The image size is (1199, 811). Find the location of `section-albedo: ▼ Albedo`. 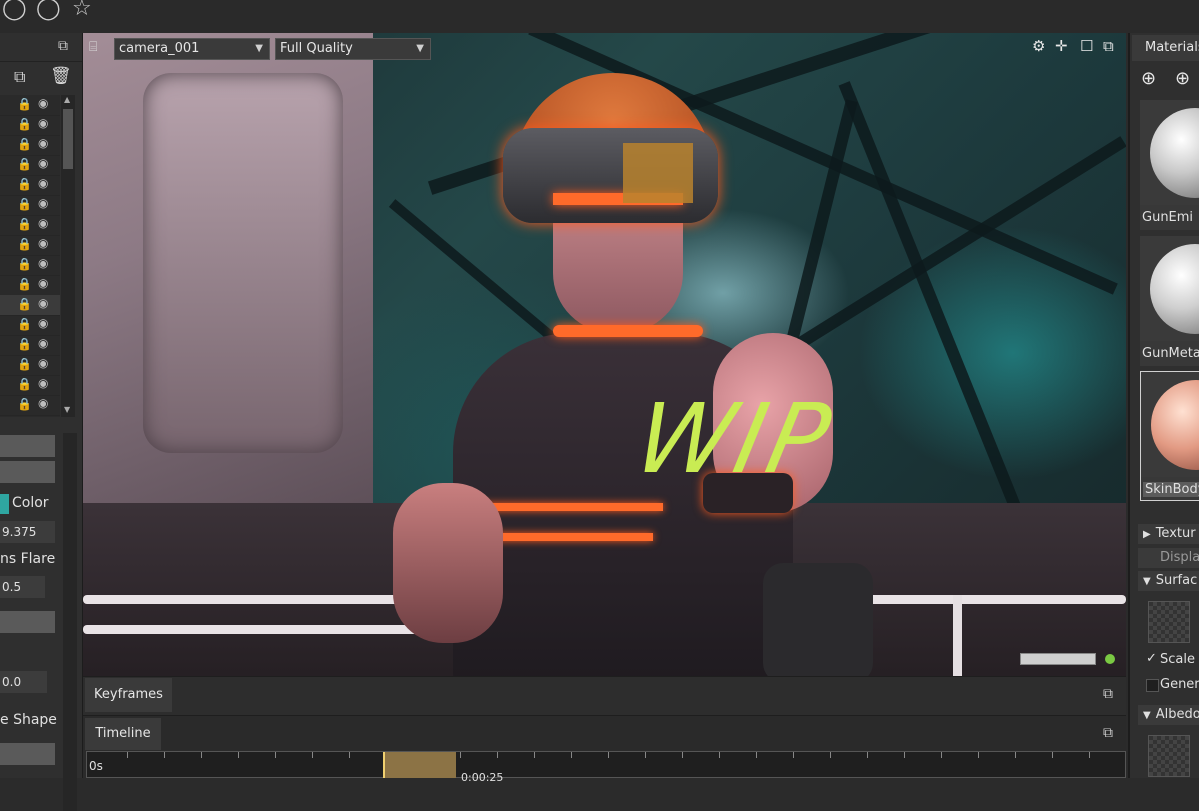

section-albedo: ▼ Albedo is located at coordinates (1168, 715).